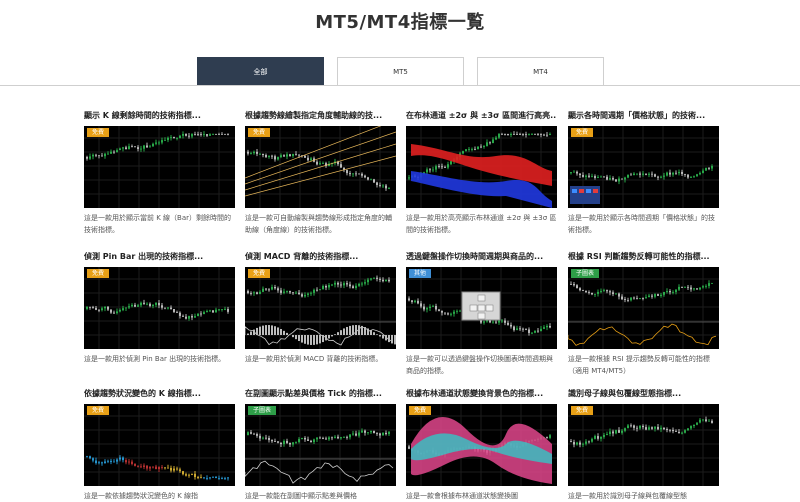 Image resolution: width=800 pixels, height=502 pixels. Describe the element at coordinates (643, 224) in the screenshot. I see `card-description: 這是一款用於顯示各時間週期「價格狀態」的技術指標。` at that location.